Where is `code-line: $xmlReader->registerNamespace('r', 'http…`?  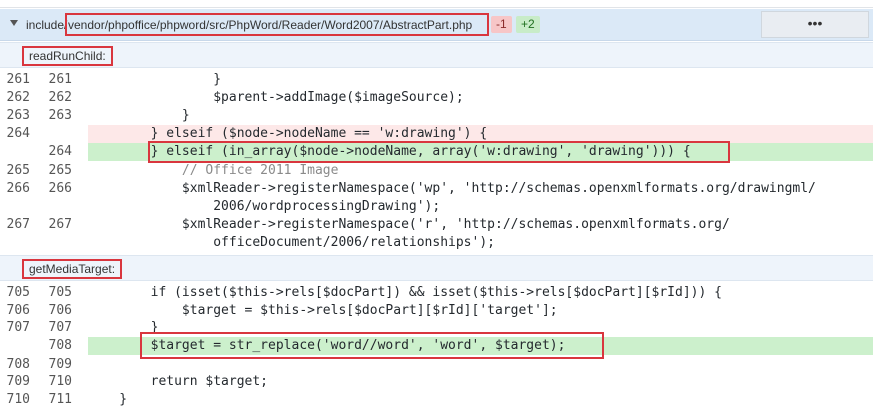
code-line: $xmlReader->registerNamespace('r', 'http… is located at coordinates (409, 224).